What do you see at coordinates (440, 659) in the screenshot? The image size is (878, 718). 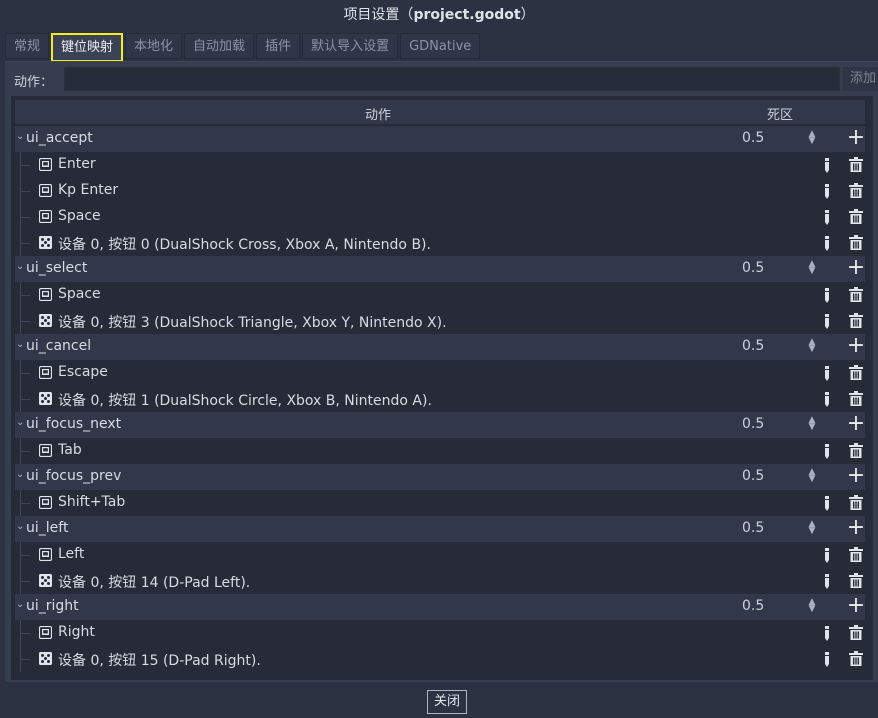 I see `event-row: 设备 0, 按钮 15 (D-Pad Right).` at bounding box center [440, 659].